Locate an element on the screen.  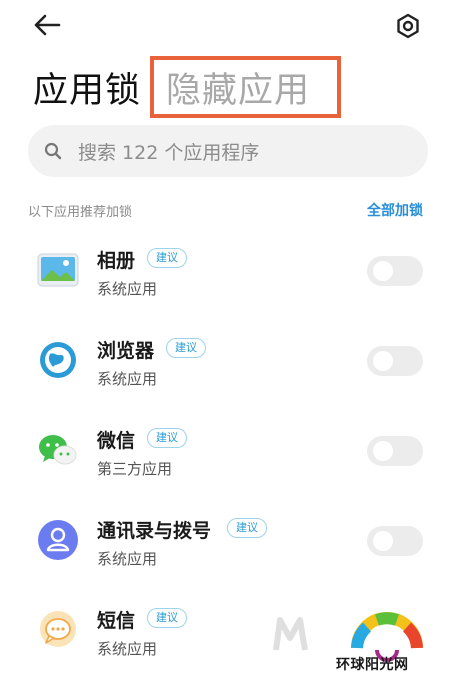
app-name: 微信 is located at coordinates (116, 441).